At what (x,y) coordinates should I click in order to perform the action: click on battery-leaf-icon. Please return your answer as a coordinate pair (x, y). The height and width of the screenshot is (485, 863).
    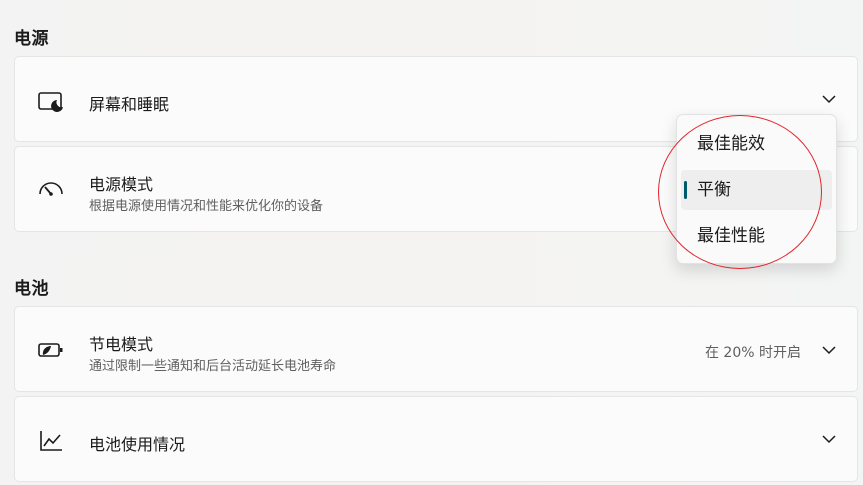
    Looking at the image, I should click on (51, 350).